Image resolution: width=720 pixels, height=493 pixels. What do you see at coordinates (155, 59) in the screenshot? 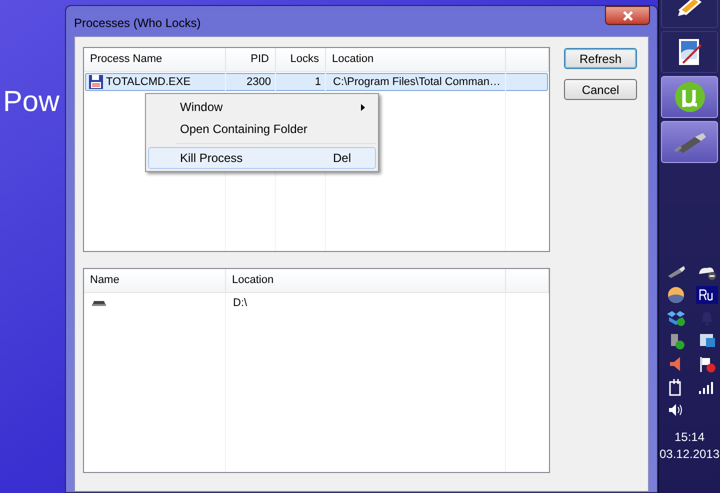
I see `column-header: Process Name` at bounding box center [155, 59].